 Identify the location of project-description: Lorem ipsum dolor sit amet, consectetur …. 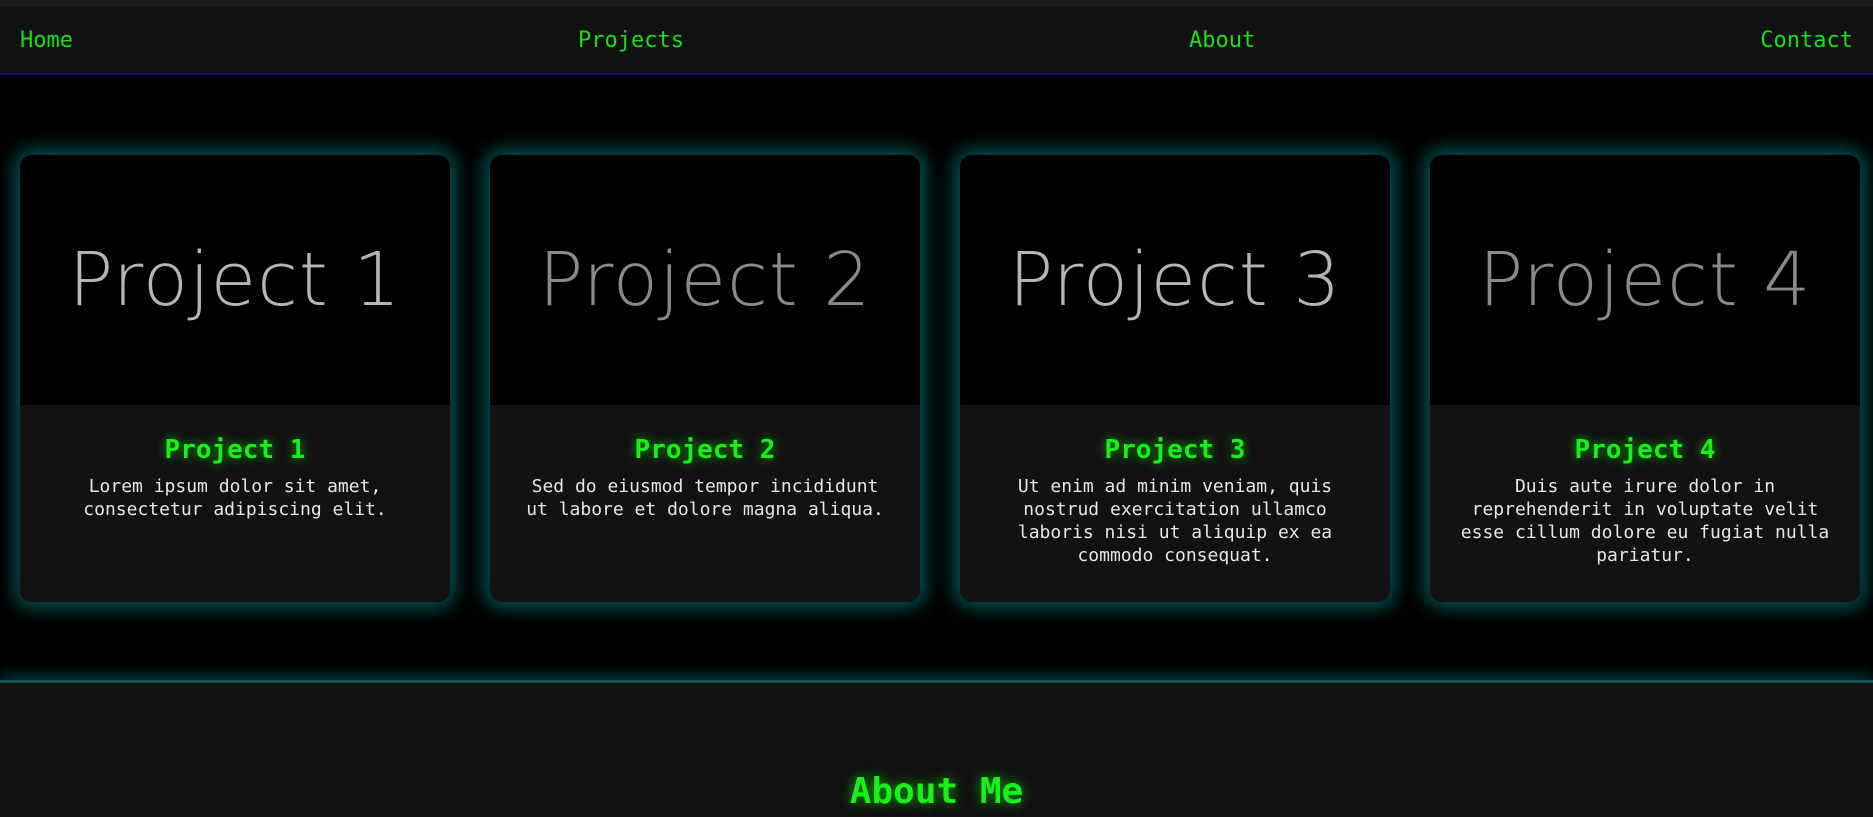
(235, 498).